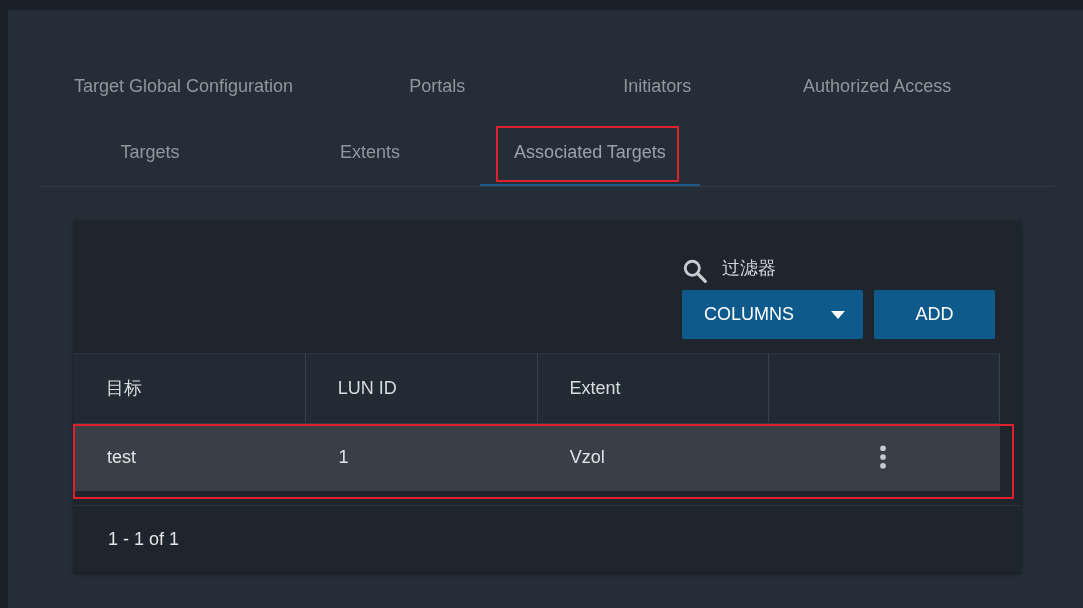  What do you see at coordinates (343, 457) in the screenshot?
I see `table-cell-text: 1` at bounding box center [343, 457].